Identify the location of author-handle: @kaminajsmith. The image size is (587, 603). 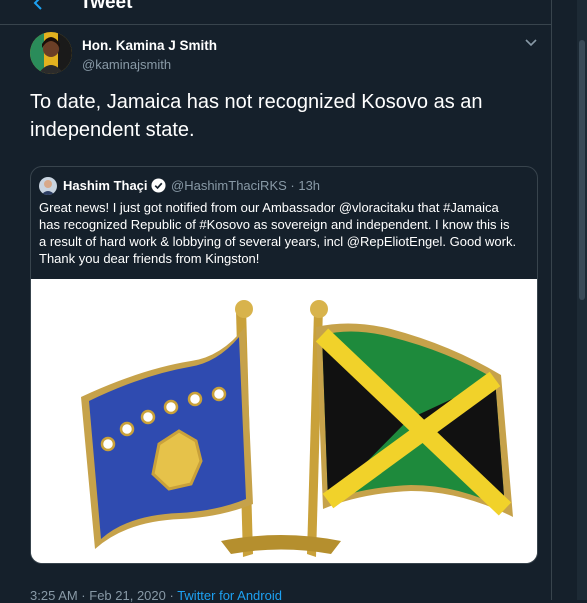
(126, 64).